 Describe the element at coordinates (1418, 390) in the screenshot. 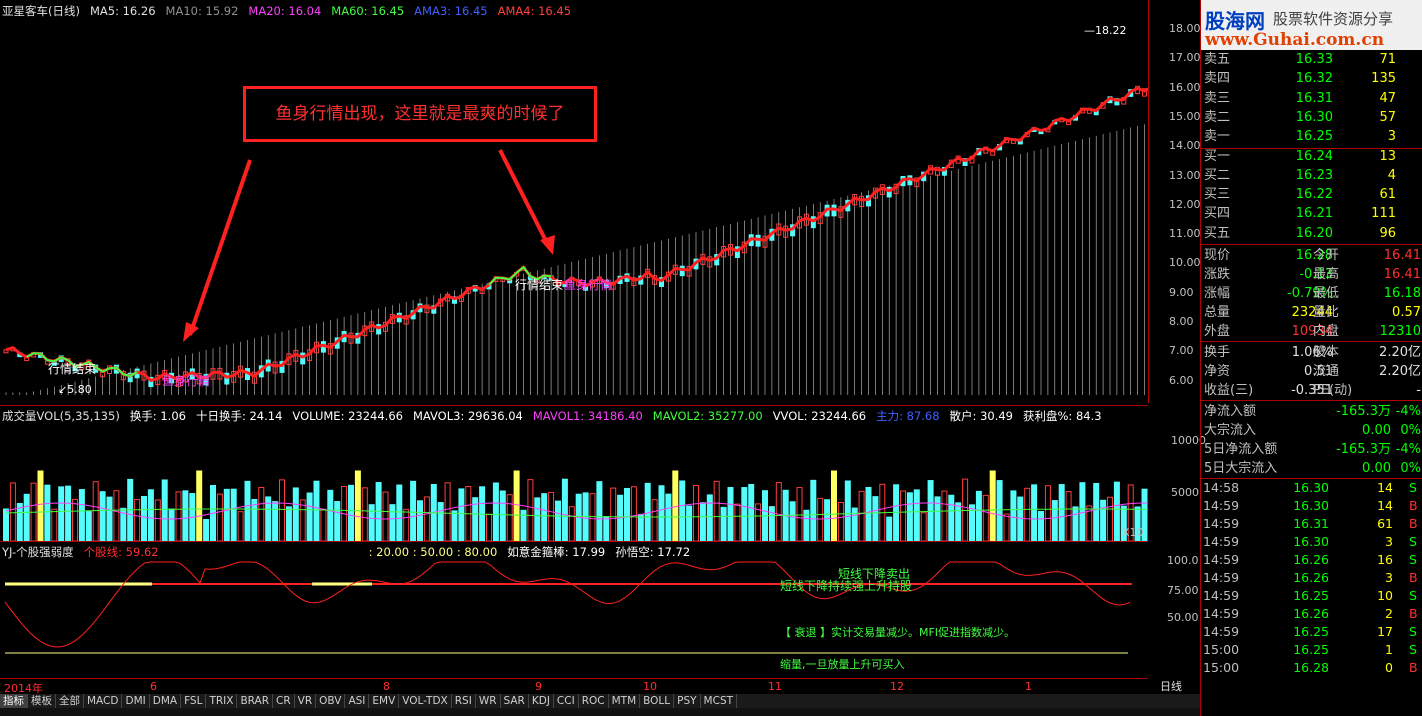

I see `fund-cell: -` at that location.